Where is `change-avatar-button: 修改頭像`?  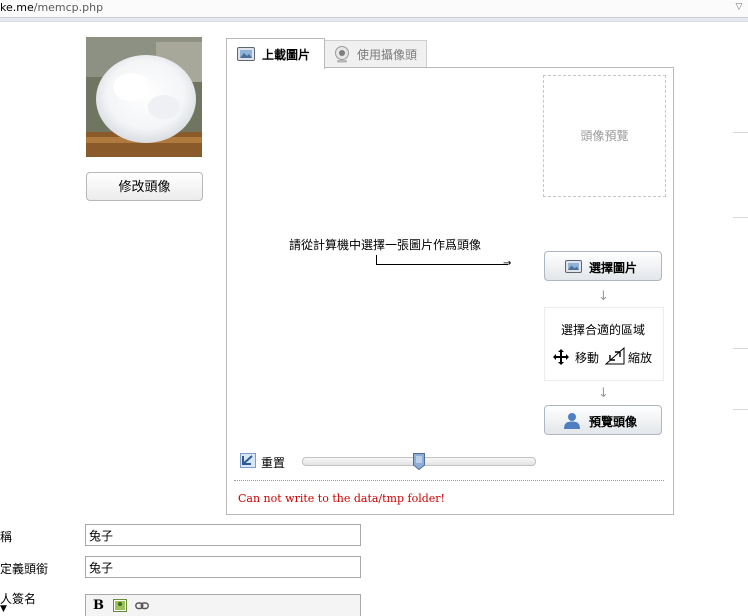
change-avatar-button: 修改頭像 is located at coordinates (144, 186).